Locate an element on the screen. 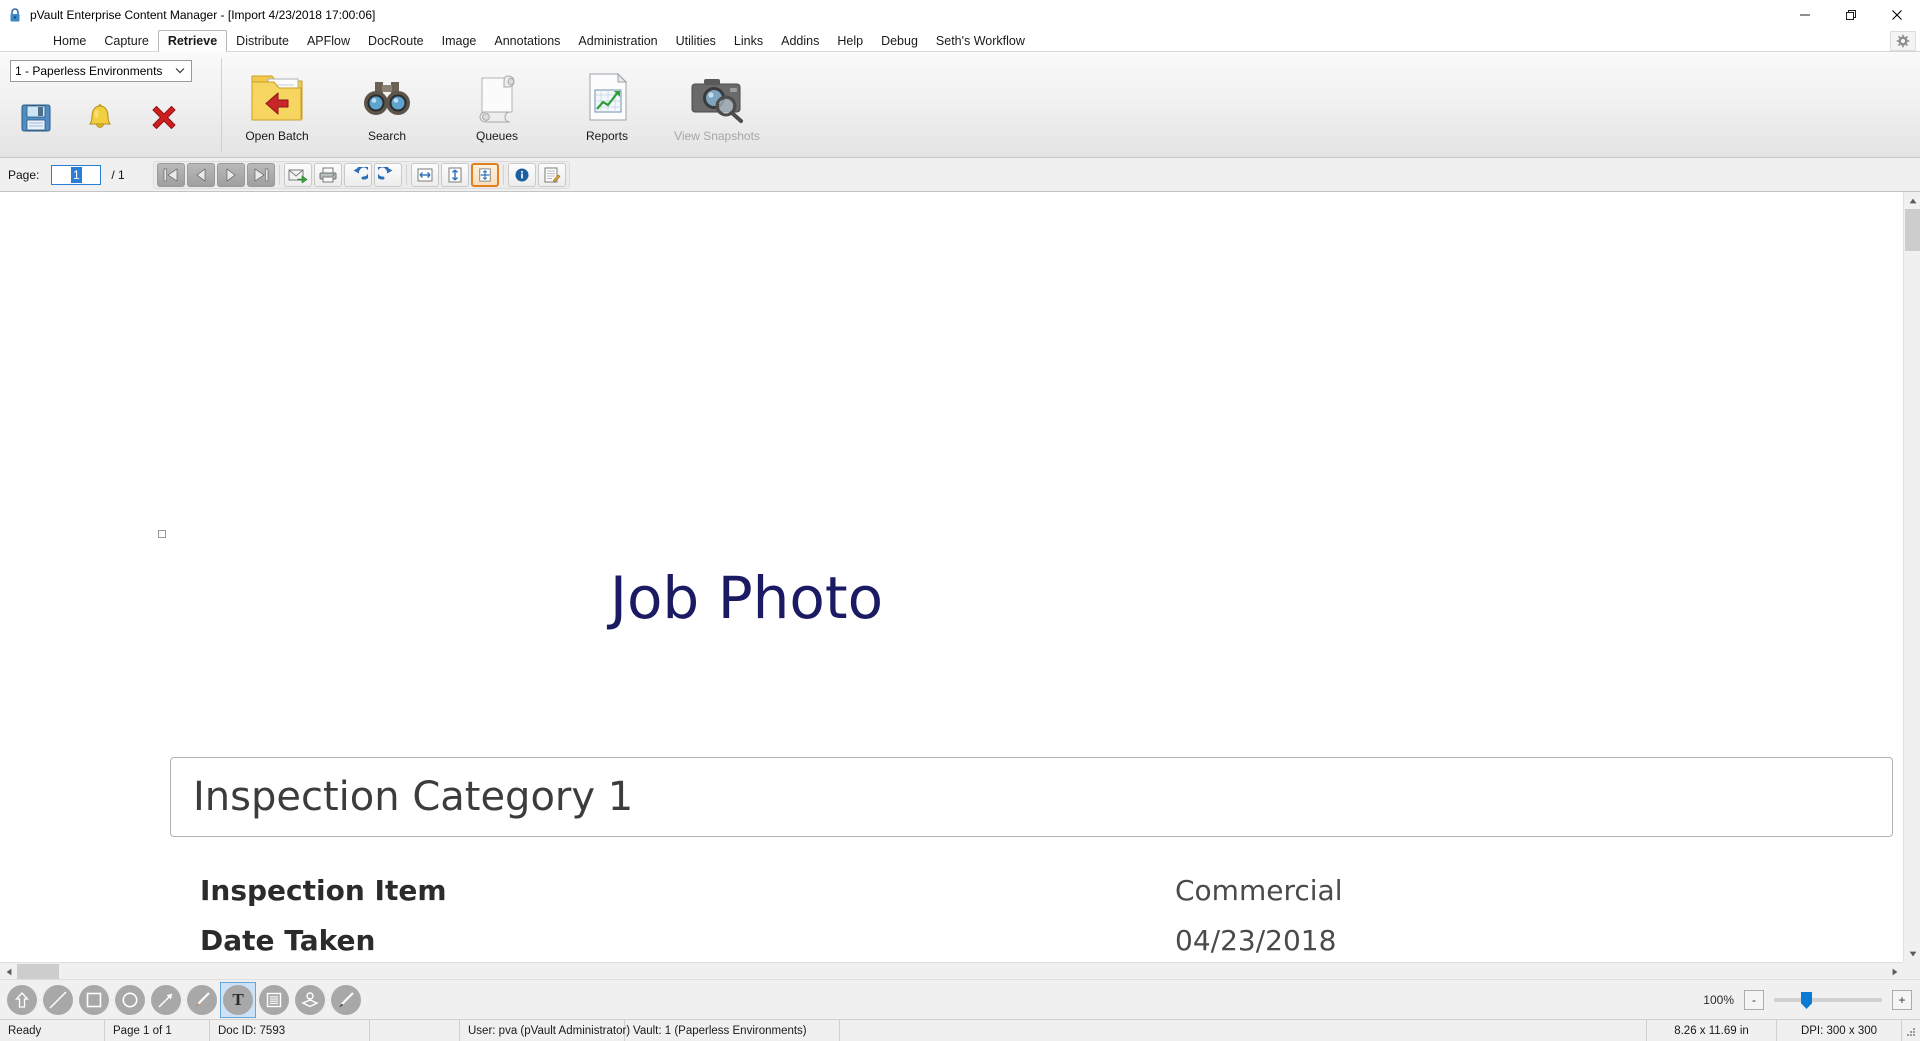 This screenshot has width=1920, height=1041. gear-icon is located at coordinates (1903, 41).